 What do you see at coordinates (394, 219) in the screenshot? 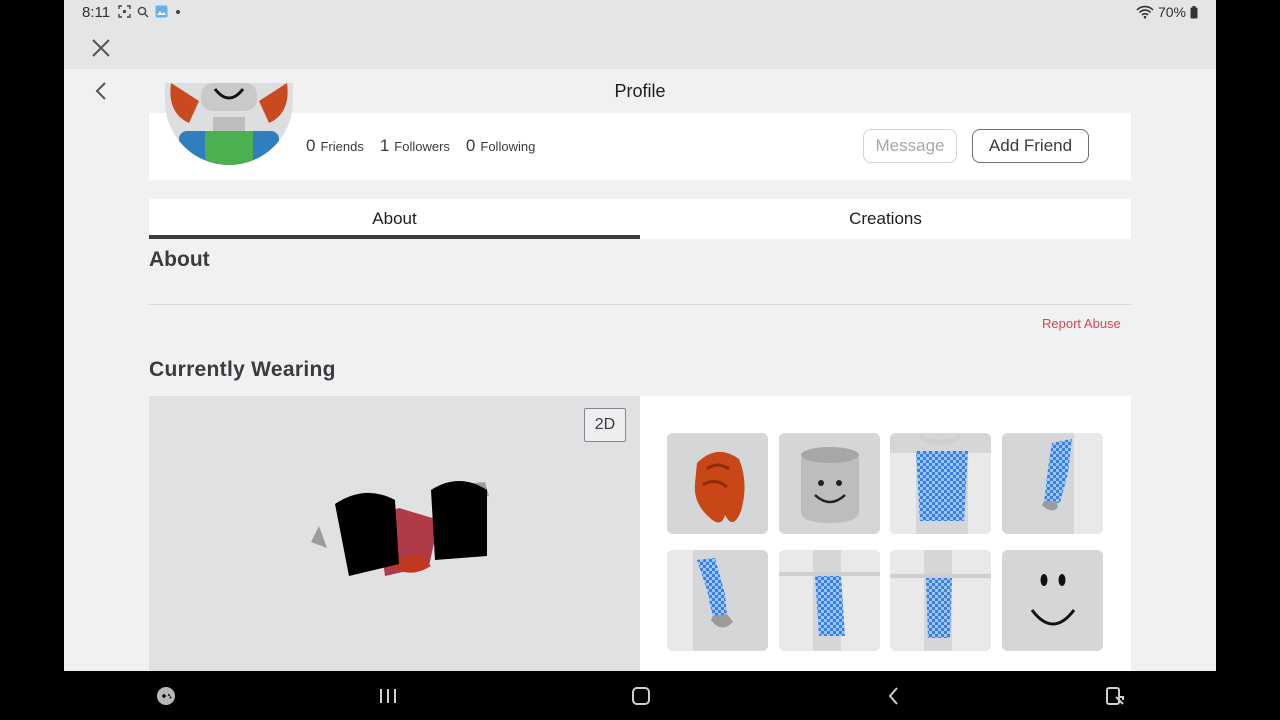
I see `tab-about: About` at bounding box center [394, 219].